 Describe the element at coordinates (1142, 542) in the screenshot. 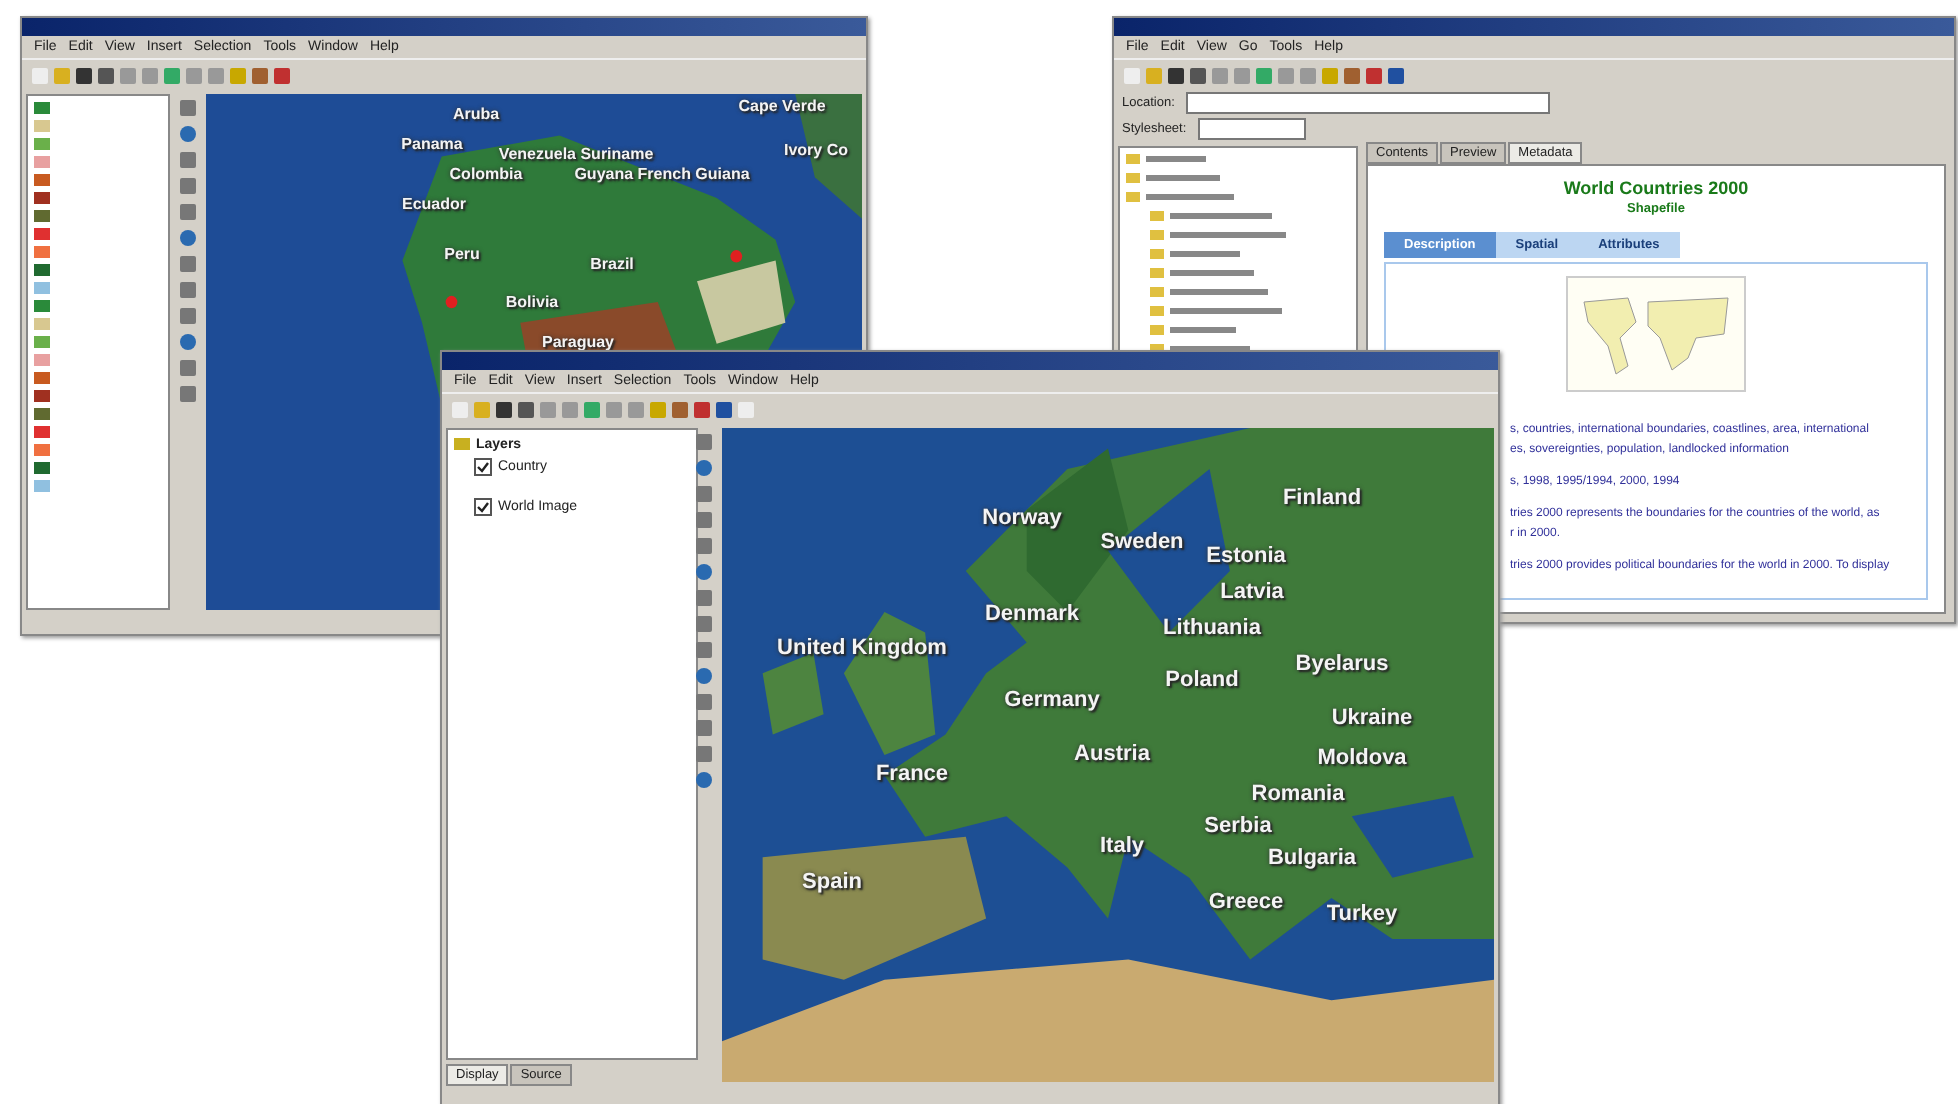

I see `map-label: Sweden` at that location.